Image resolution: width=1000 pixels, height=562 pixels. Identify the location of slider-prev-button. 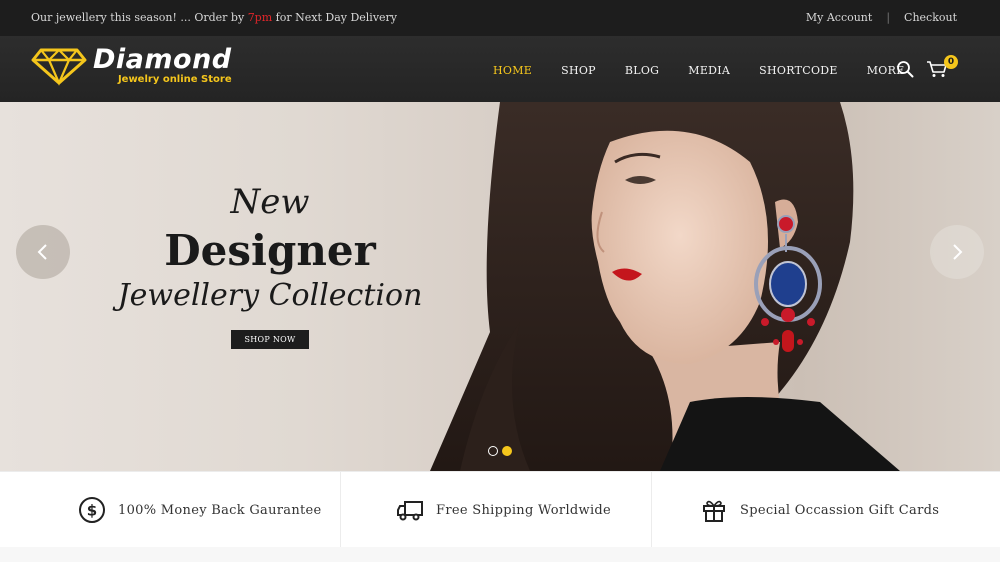
(43, 252).